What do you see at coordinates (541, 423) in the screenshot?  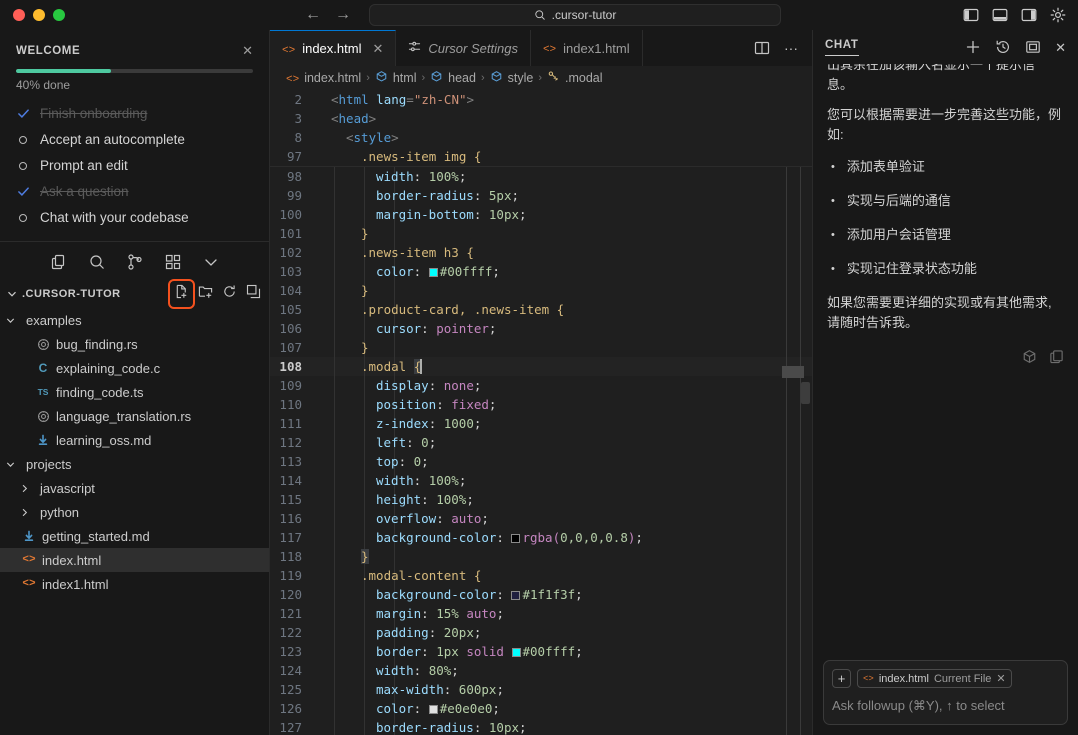 I see `code-line: 111 z-index: 1000;` at bounding box center [541, 423].